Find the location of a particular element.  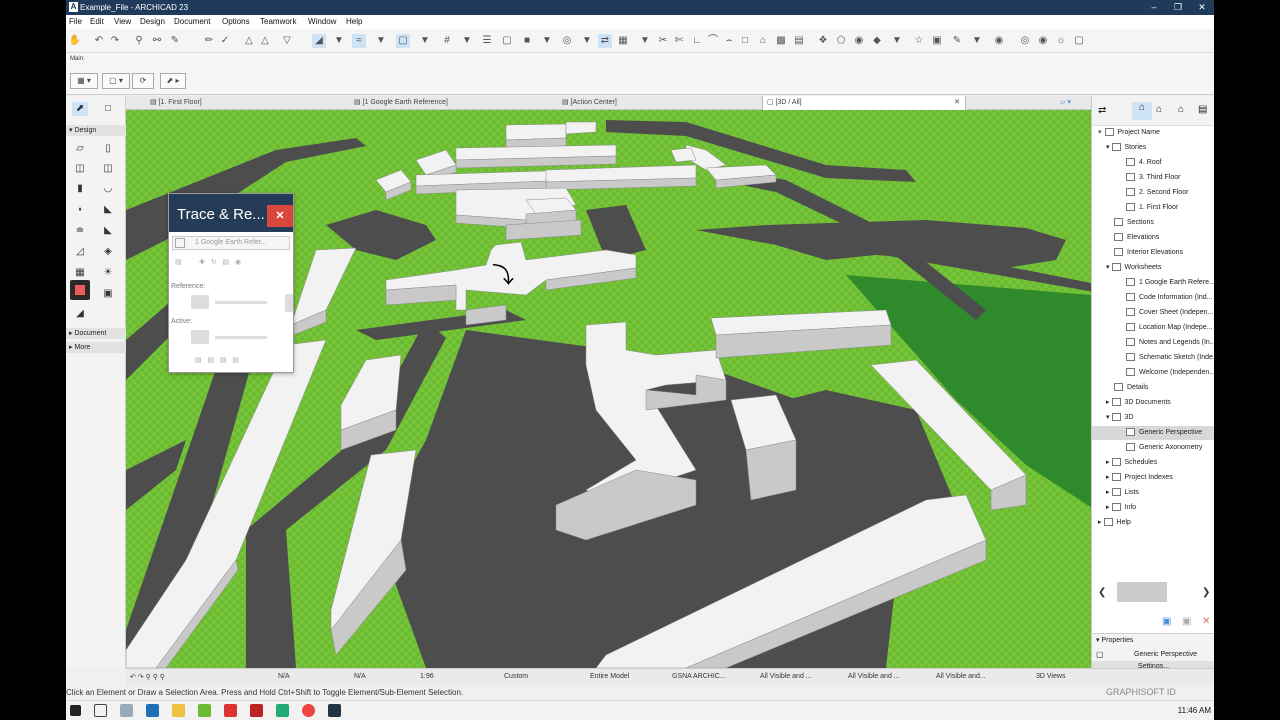

view-settings-icon: ▱ ▾ is located at coordinates (1076, 103).